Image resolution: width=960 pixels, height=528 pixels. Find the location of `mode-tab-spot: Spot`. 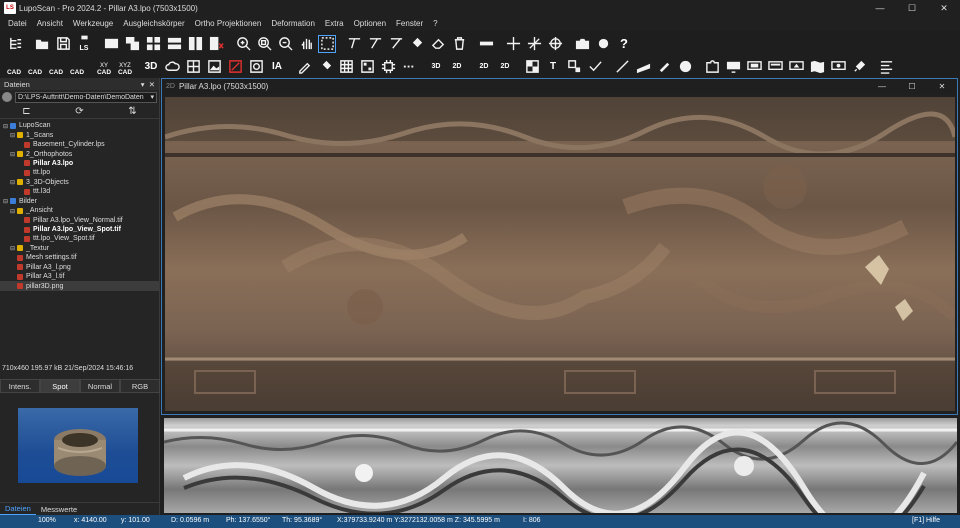

mode-tab-spot: Spot is located at coordinates (60, 386).